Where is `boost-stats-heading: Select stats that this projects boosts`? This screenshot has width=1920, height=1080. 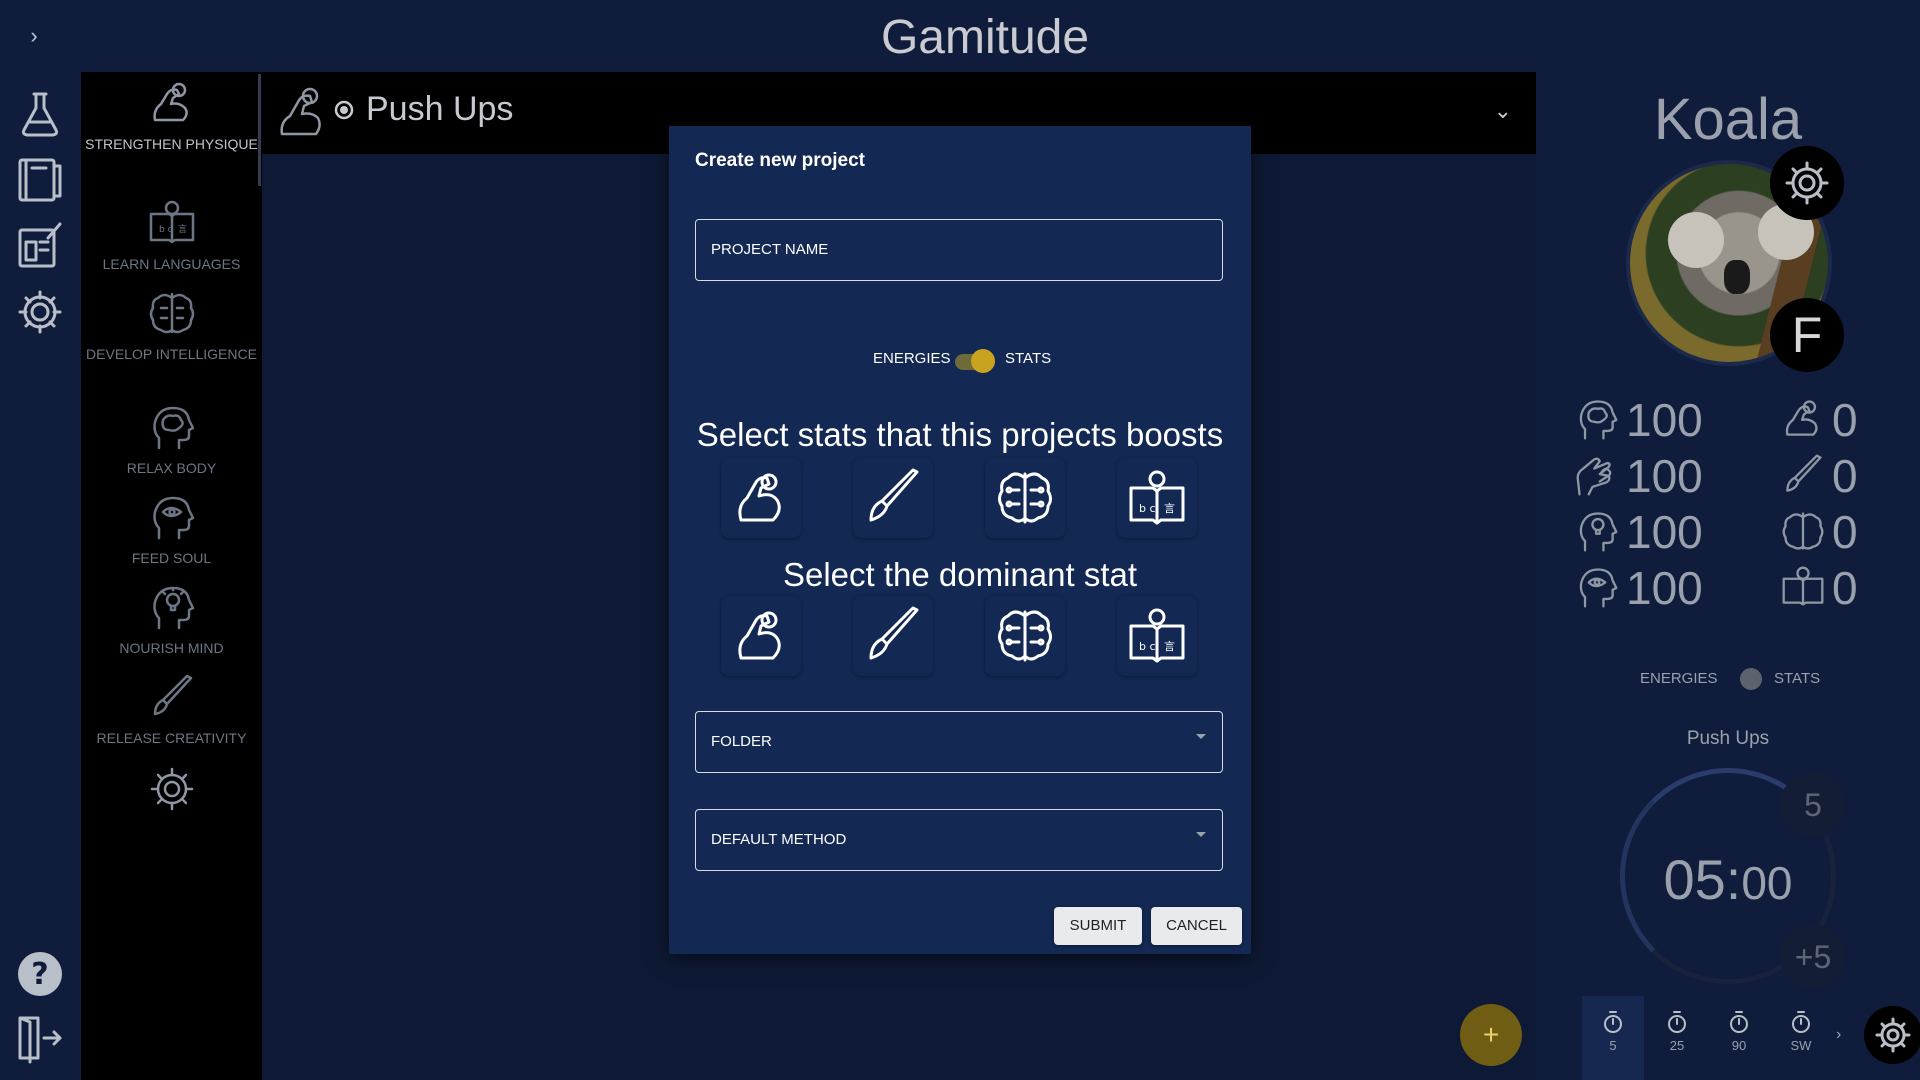
boost-stats-heading: Select stats that this projects boosts is located at coordinates (960, 434).